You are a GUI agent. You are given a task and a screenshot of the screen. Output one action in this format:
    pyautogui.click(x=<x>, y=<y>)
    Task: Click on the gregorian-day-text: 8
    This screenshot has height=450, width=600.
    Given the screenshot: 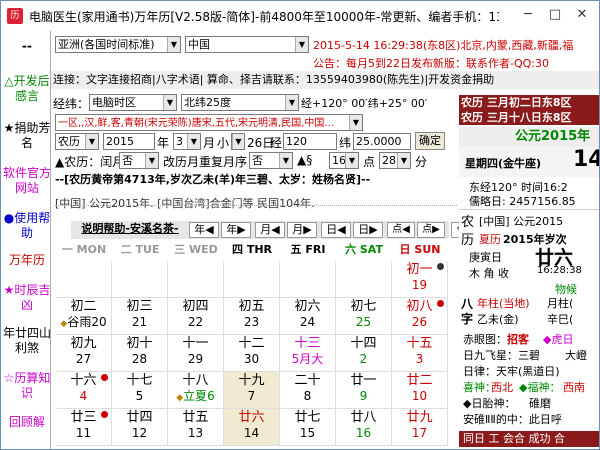 What is the action you would take?
    pyautogui.click(x=307, y=396)
    